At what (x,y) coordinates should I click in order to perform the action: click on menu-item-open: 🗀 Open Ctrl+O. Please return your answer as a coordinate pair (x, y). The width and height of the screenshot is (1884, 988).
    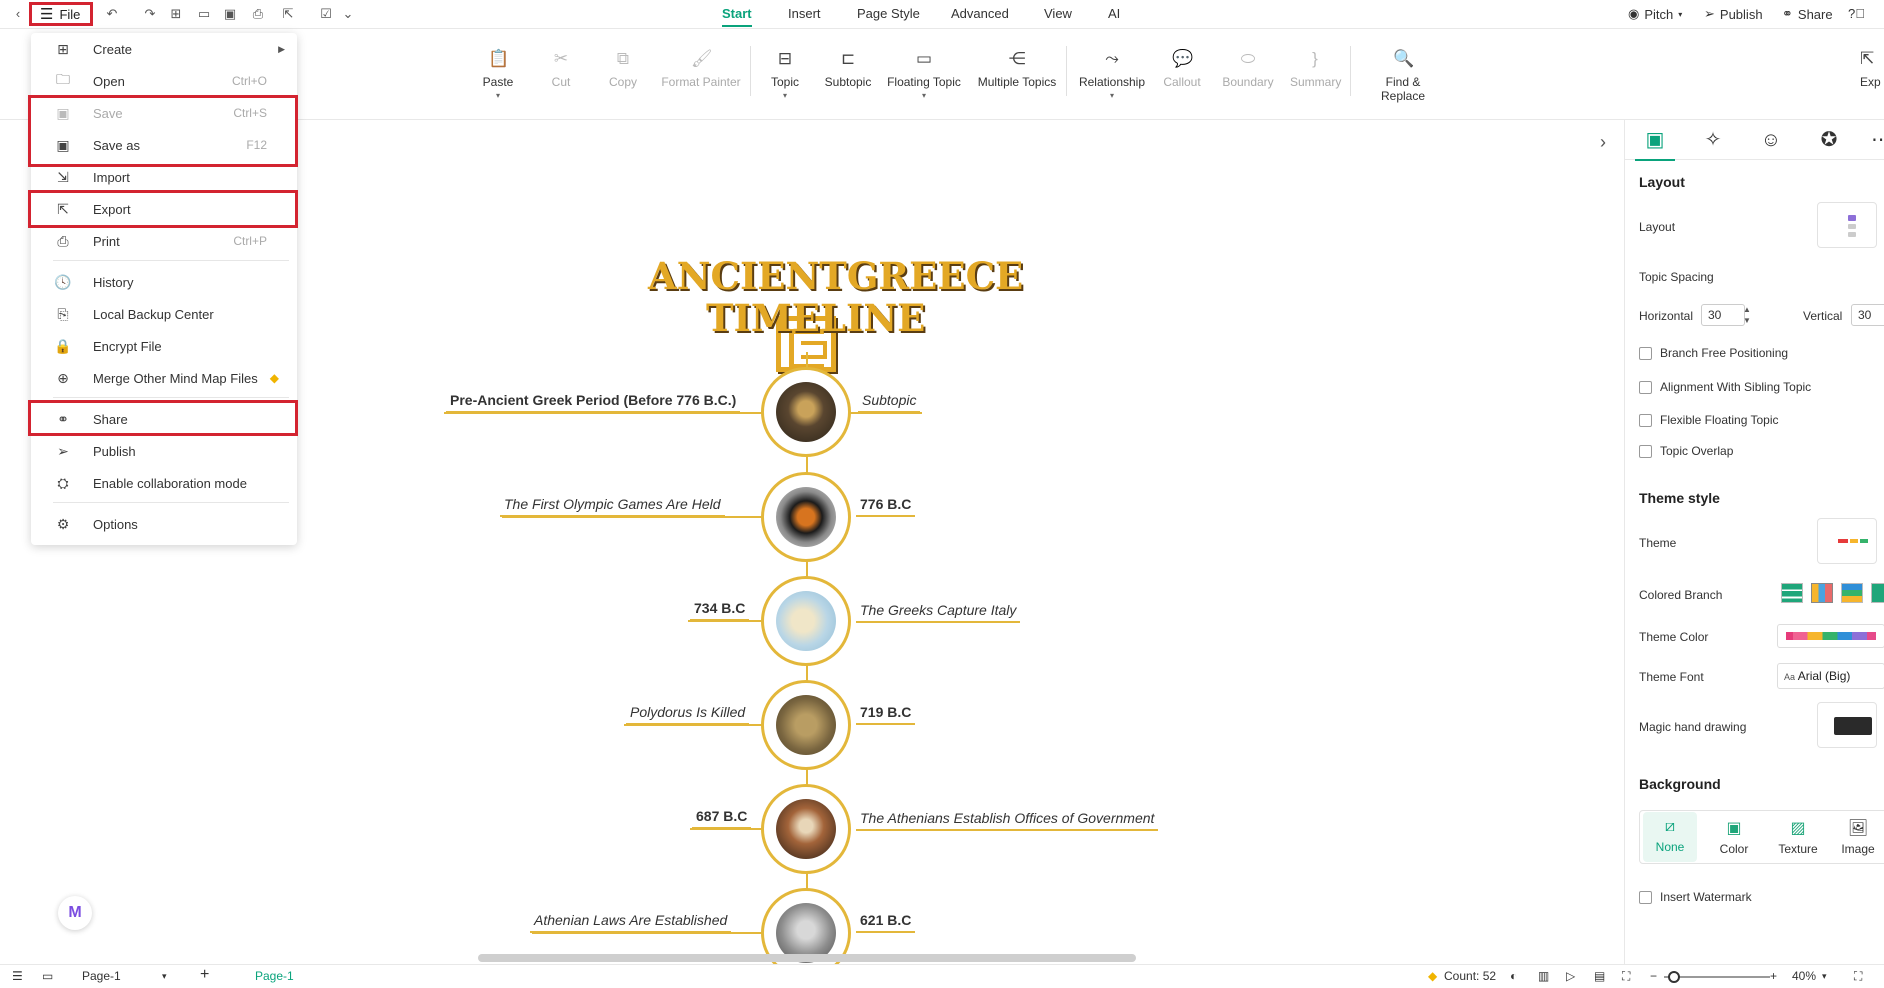
    Looking at the image, I should click on (164, 81).